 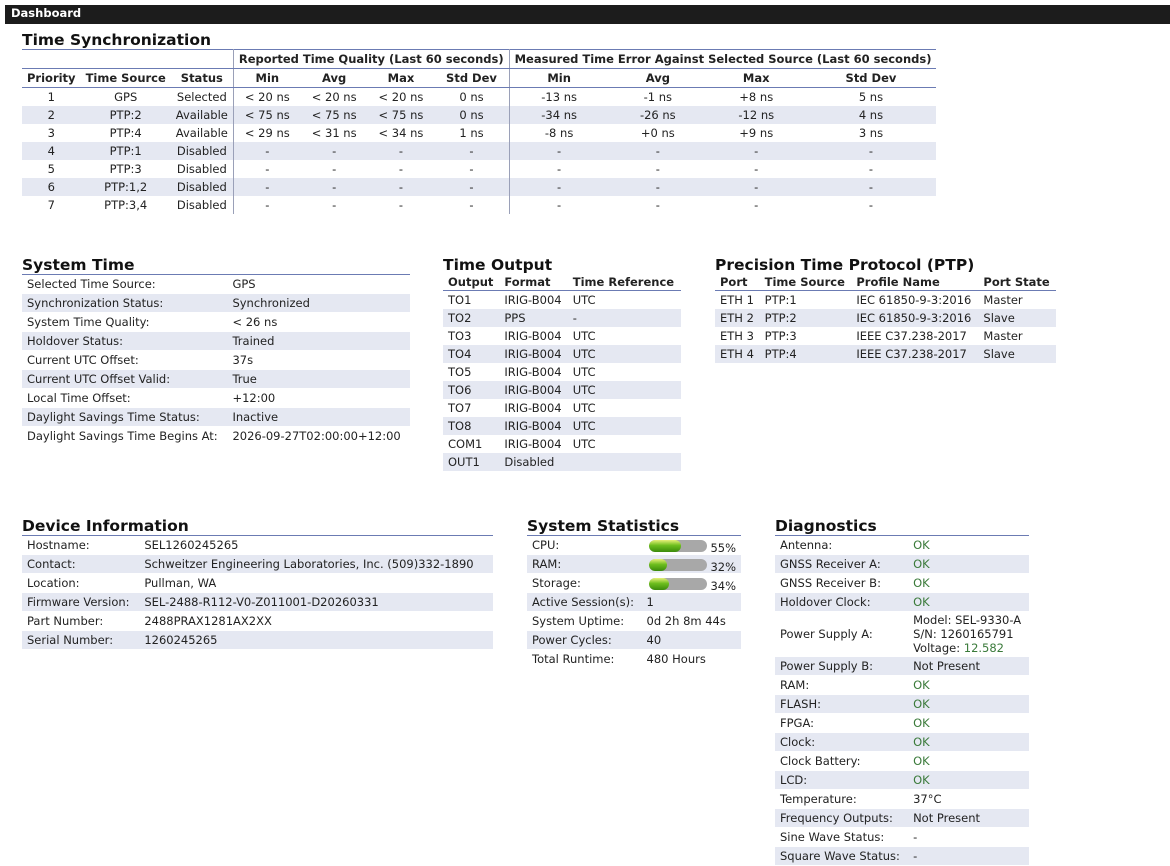 What do you see at coordinates (664, 545) in the screenshot?
I see `usage-bar-fill` at bounding box center [664, 545].